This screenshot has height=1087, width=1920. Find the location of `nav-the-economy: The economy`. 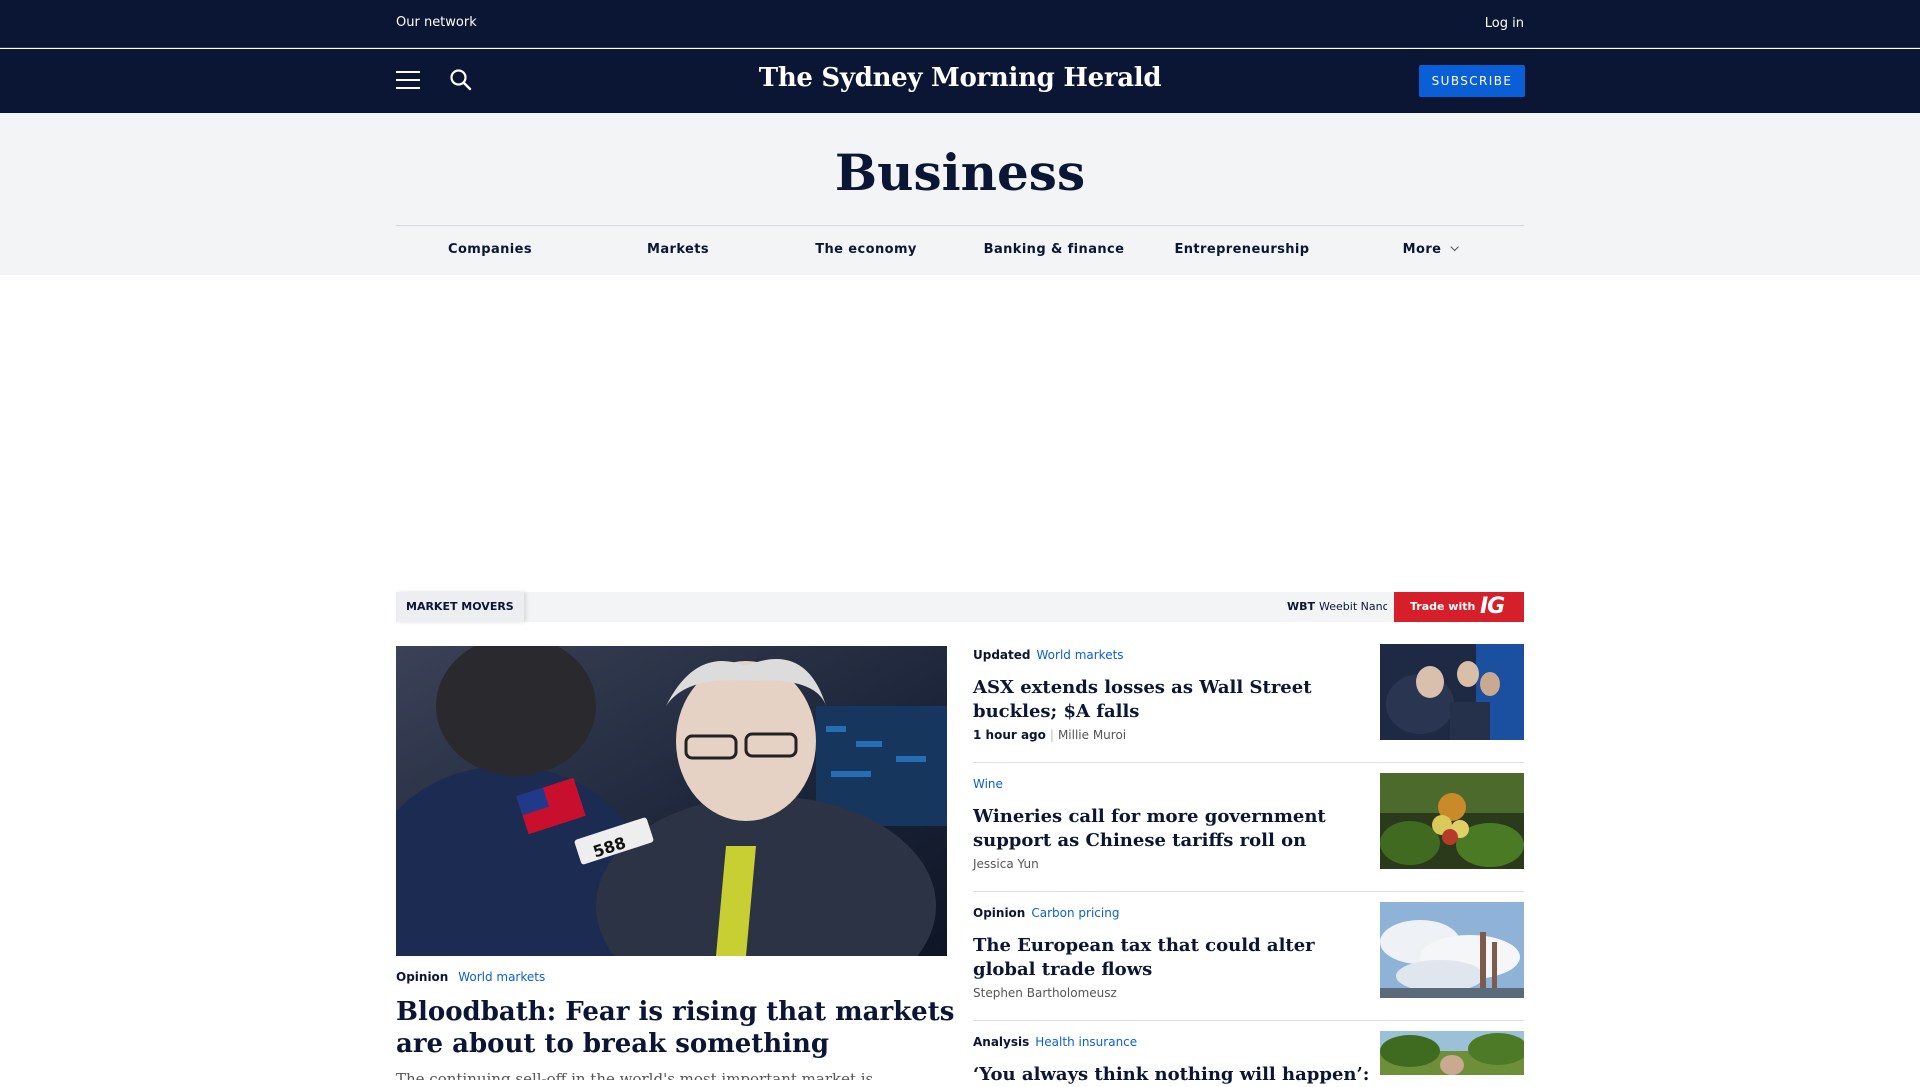

nav-the-economy: The economy is located at coordinates (866, 249).